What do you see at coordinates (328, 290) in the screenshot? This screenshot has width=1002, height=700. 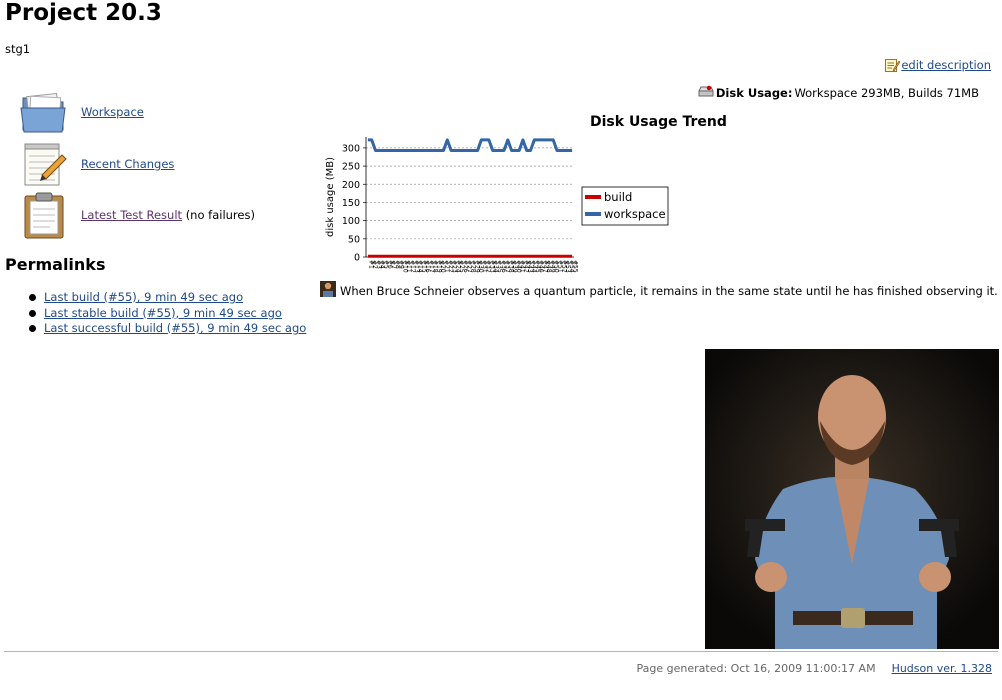 I see `bruce-schneier-avatar-icon` at bounding box center [328, 290].